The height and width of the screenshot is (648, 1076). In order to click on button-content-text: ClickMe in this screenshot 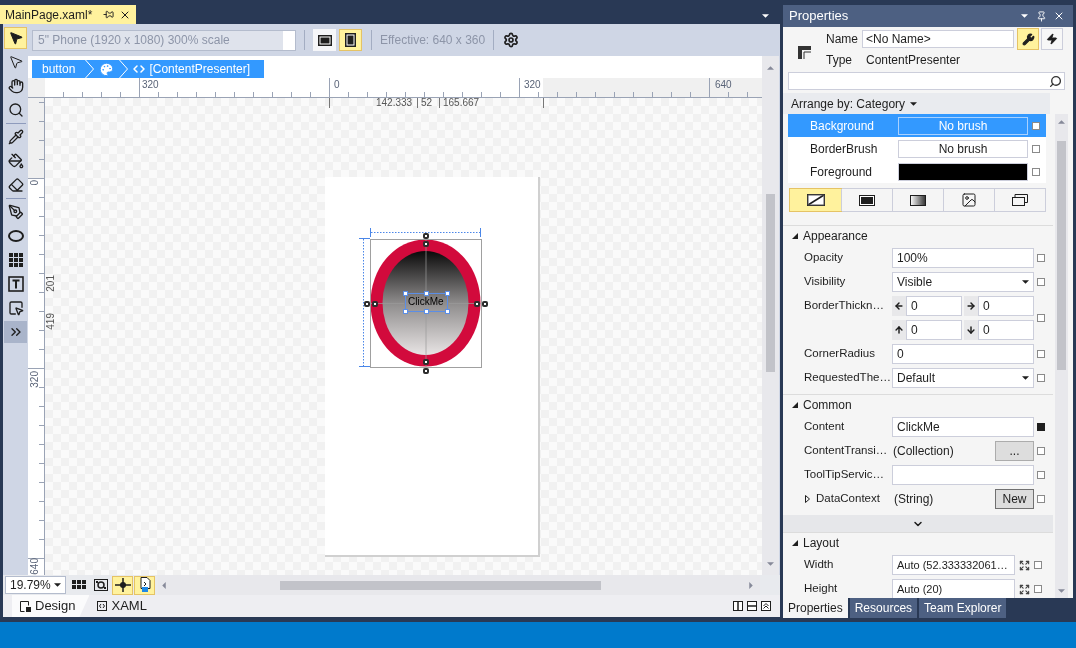, I will do `click(426, 302)`.